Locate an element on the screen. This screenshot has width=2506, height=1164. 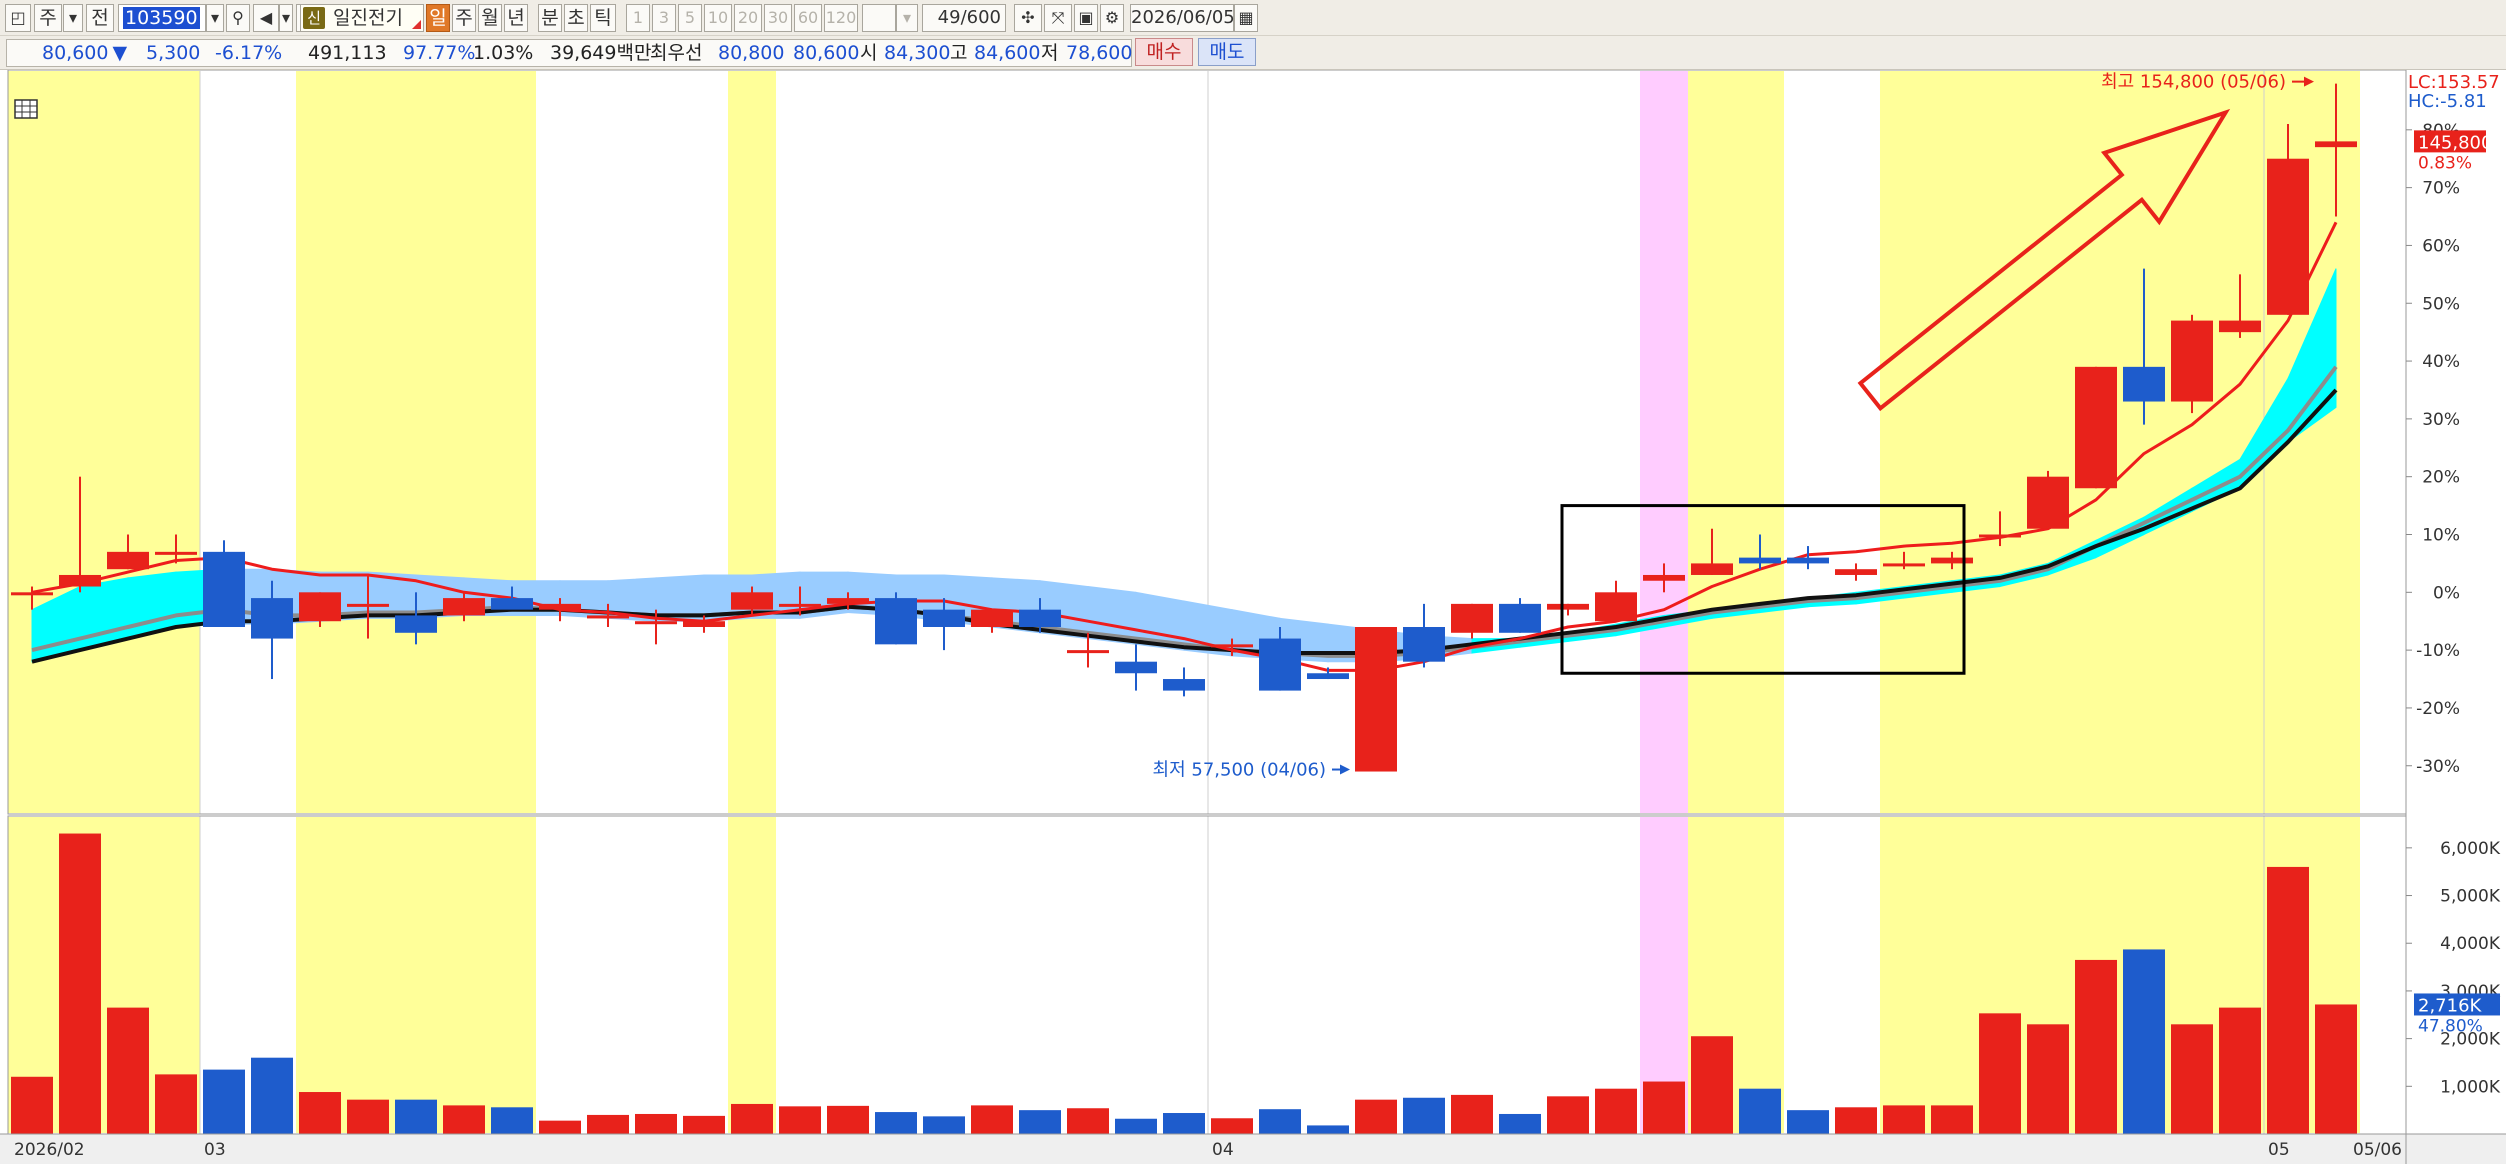
layout-icon: ◰ is located at coordinates (18, 18).